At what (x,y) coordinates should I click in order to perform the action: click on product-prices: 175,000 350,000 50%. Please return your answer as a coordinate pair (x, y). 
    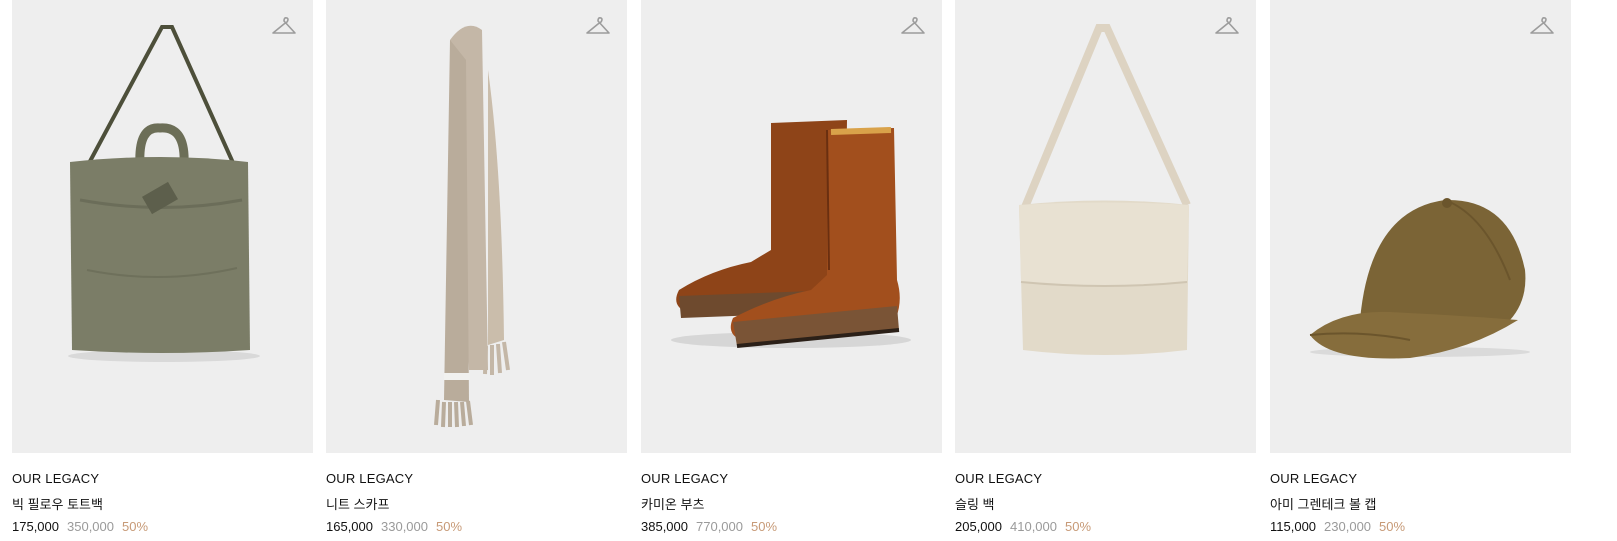
    Looking at the image, I should click on (80, 526).